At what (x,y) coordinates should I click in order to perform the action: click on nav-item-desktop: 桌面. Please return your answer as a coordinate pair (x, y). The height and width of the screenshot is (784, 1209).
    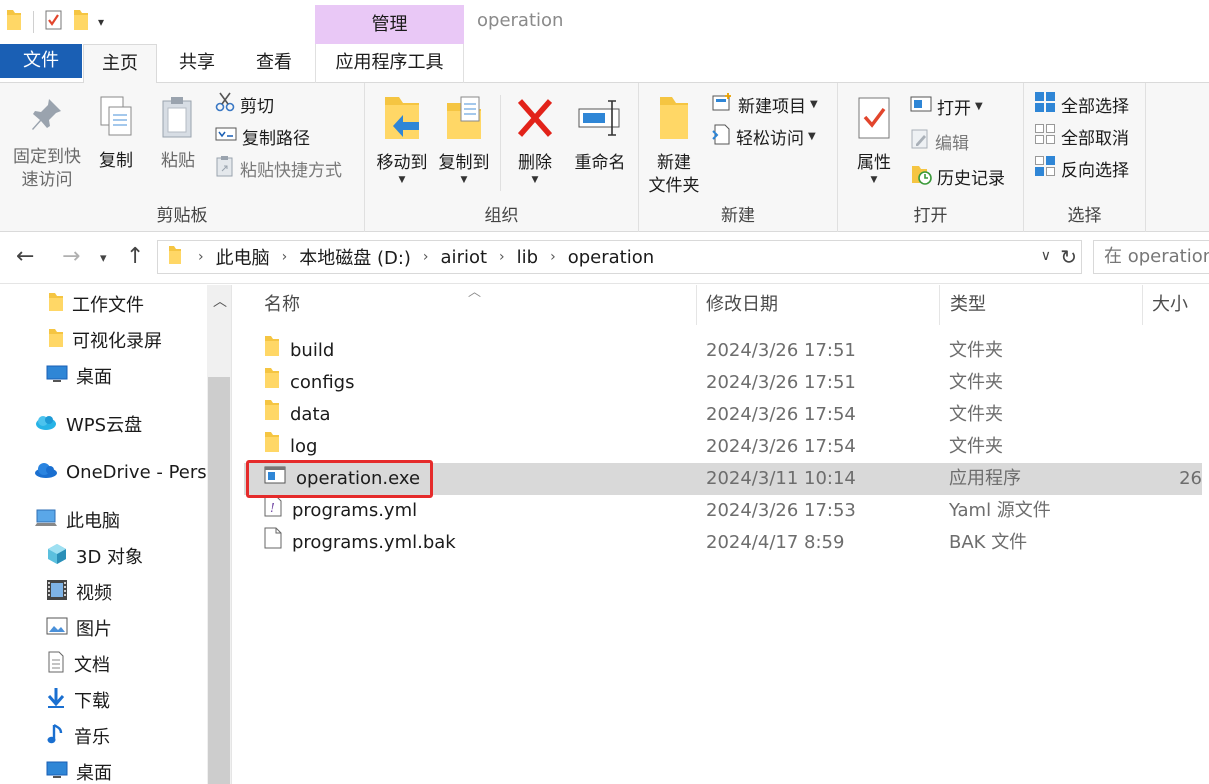
    Looking at the image, I should click on (79, 376).